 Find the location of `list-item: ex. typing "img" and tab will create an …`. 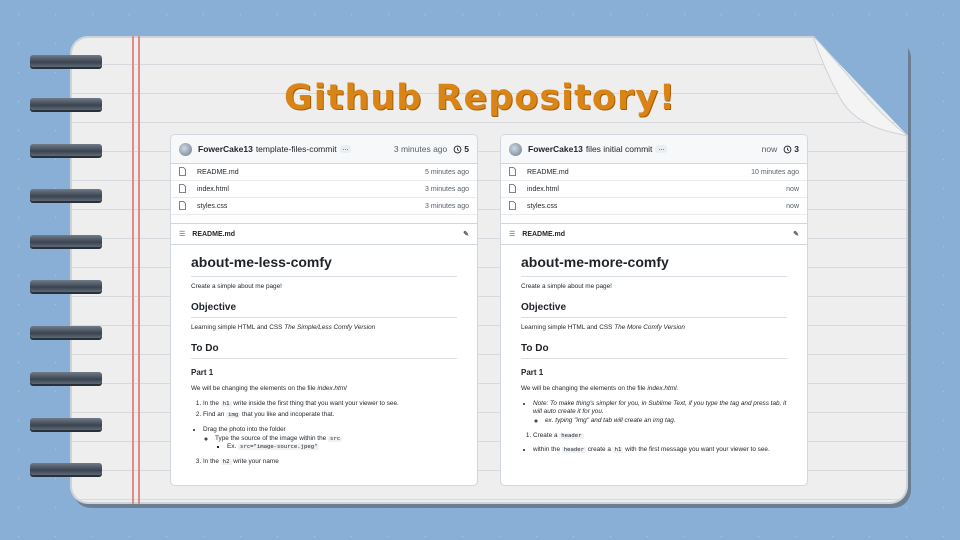

list-item: ex. typing "img" and tab will create an … is located at coordinates (666, 421).